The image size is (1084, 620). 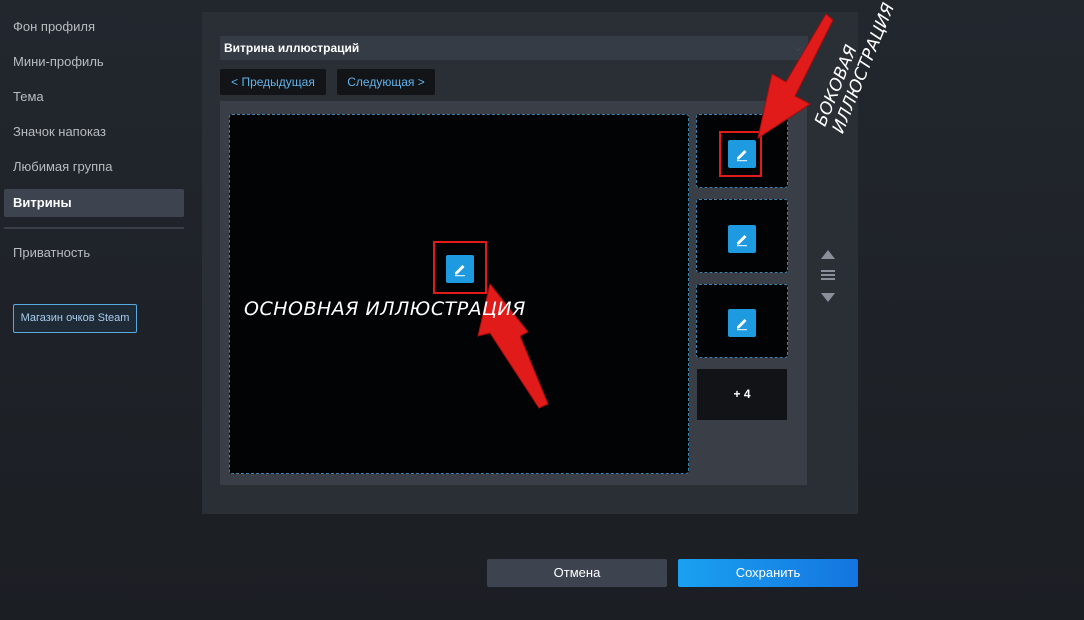 I want to click on points-shop-button: Магазин очков Steam, so click(x=75, y=318).